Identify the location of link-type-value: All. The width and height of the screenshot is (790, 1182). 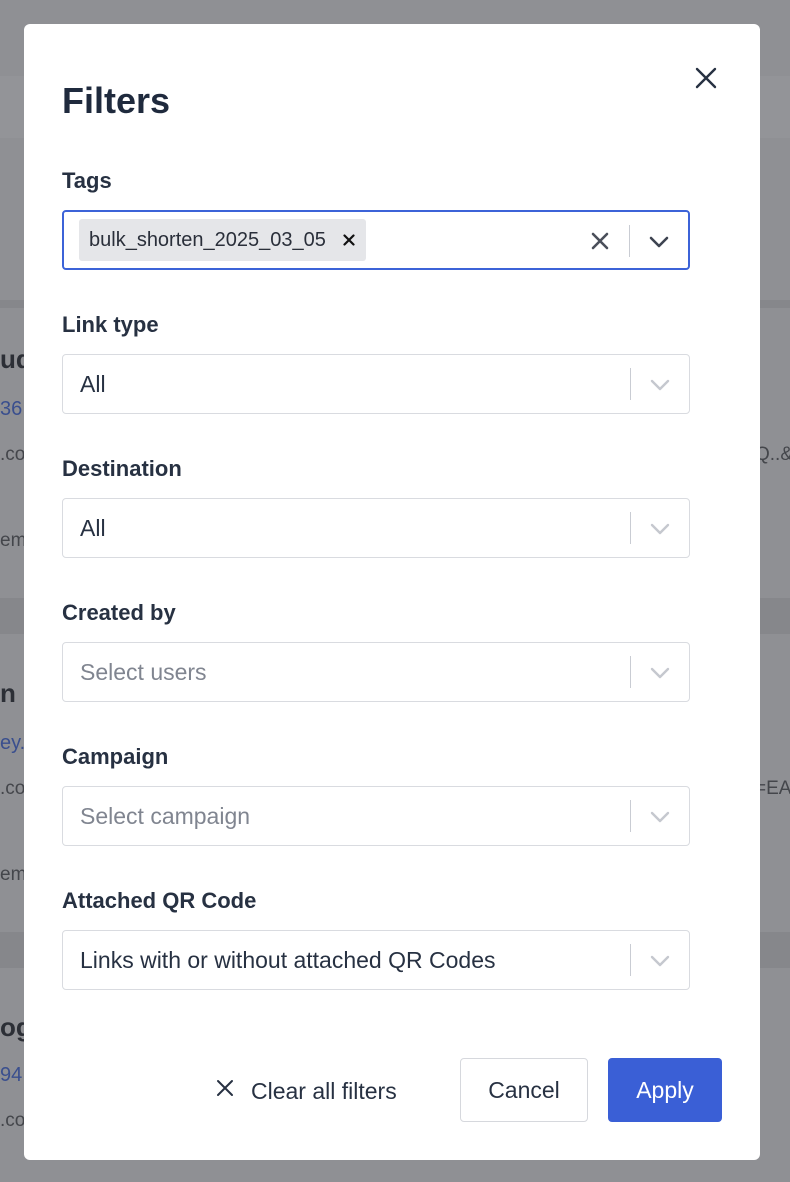
(93, 383).